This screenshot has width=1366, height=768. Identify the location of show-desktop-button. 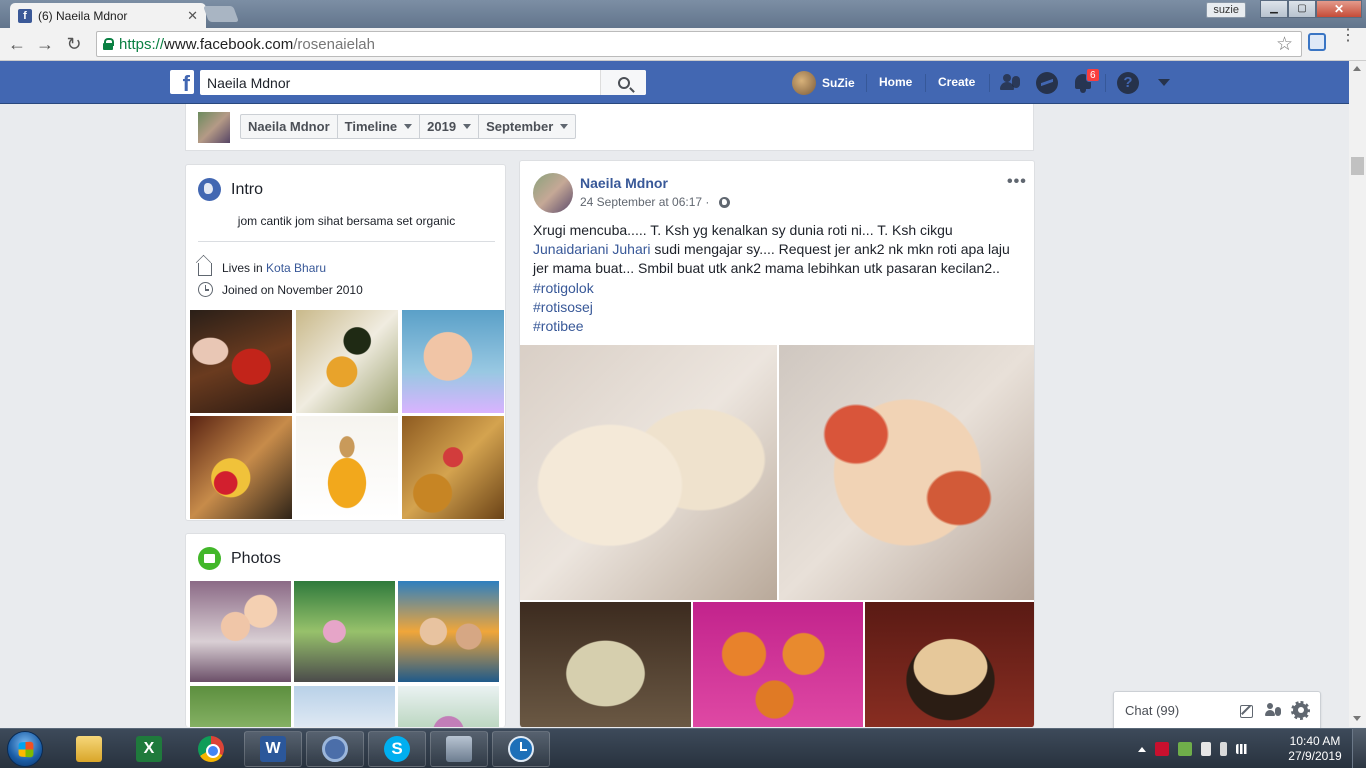
(1359, 748).